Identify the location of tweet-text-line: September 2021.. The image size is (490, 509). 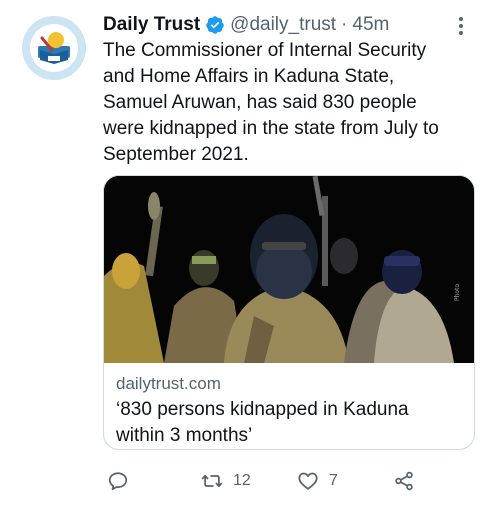
(176, 154).